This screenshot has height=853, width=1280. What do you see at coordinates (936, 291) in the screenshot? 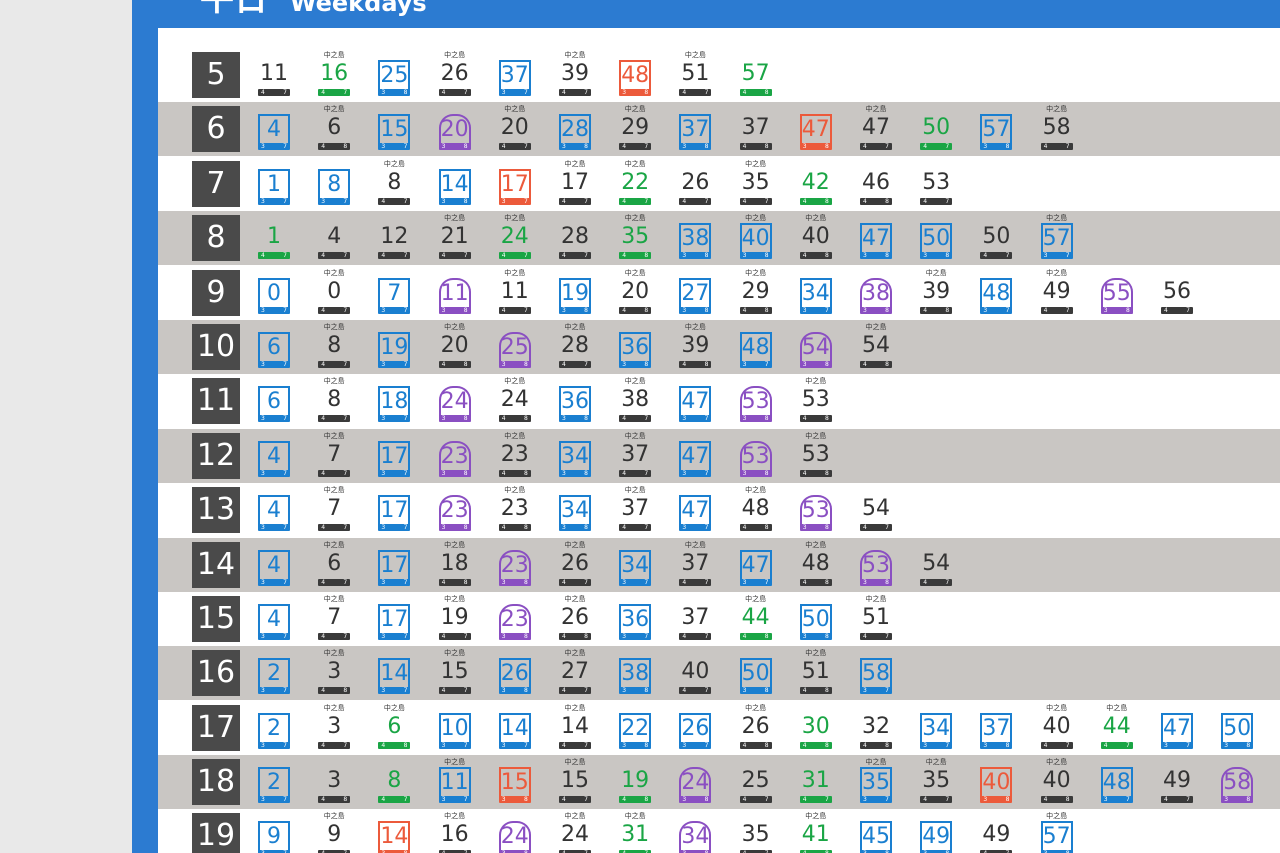
I see `minute-value: 39` at bounding box center [936, 291].